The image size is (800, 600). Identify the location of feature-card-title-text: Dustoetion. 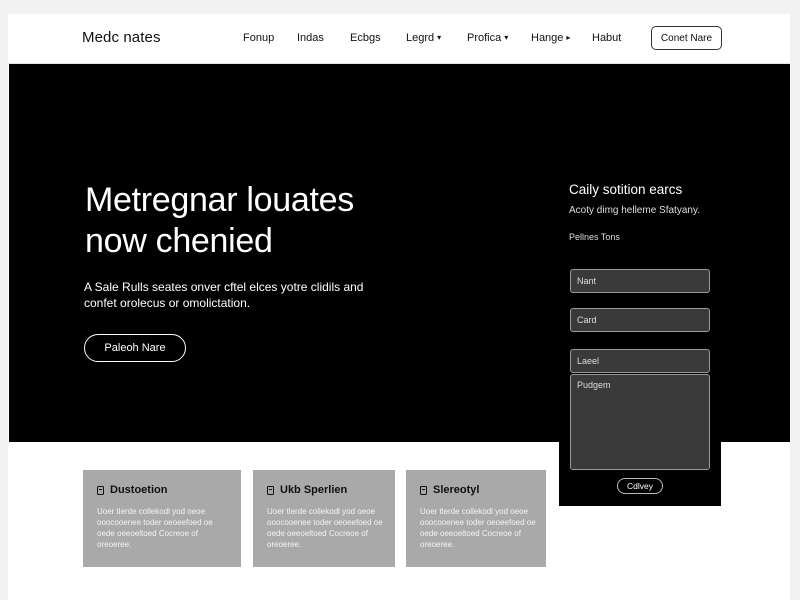
(139, 490).